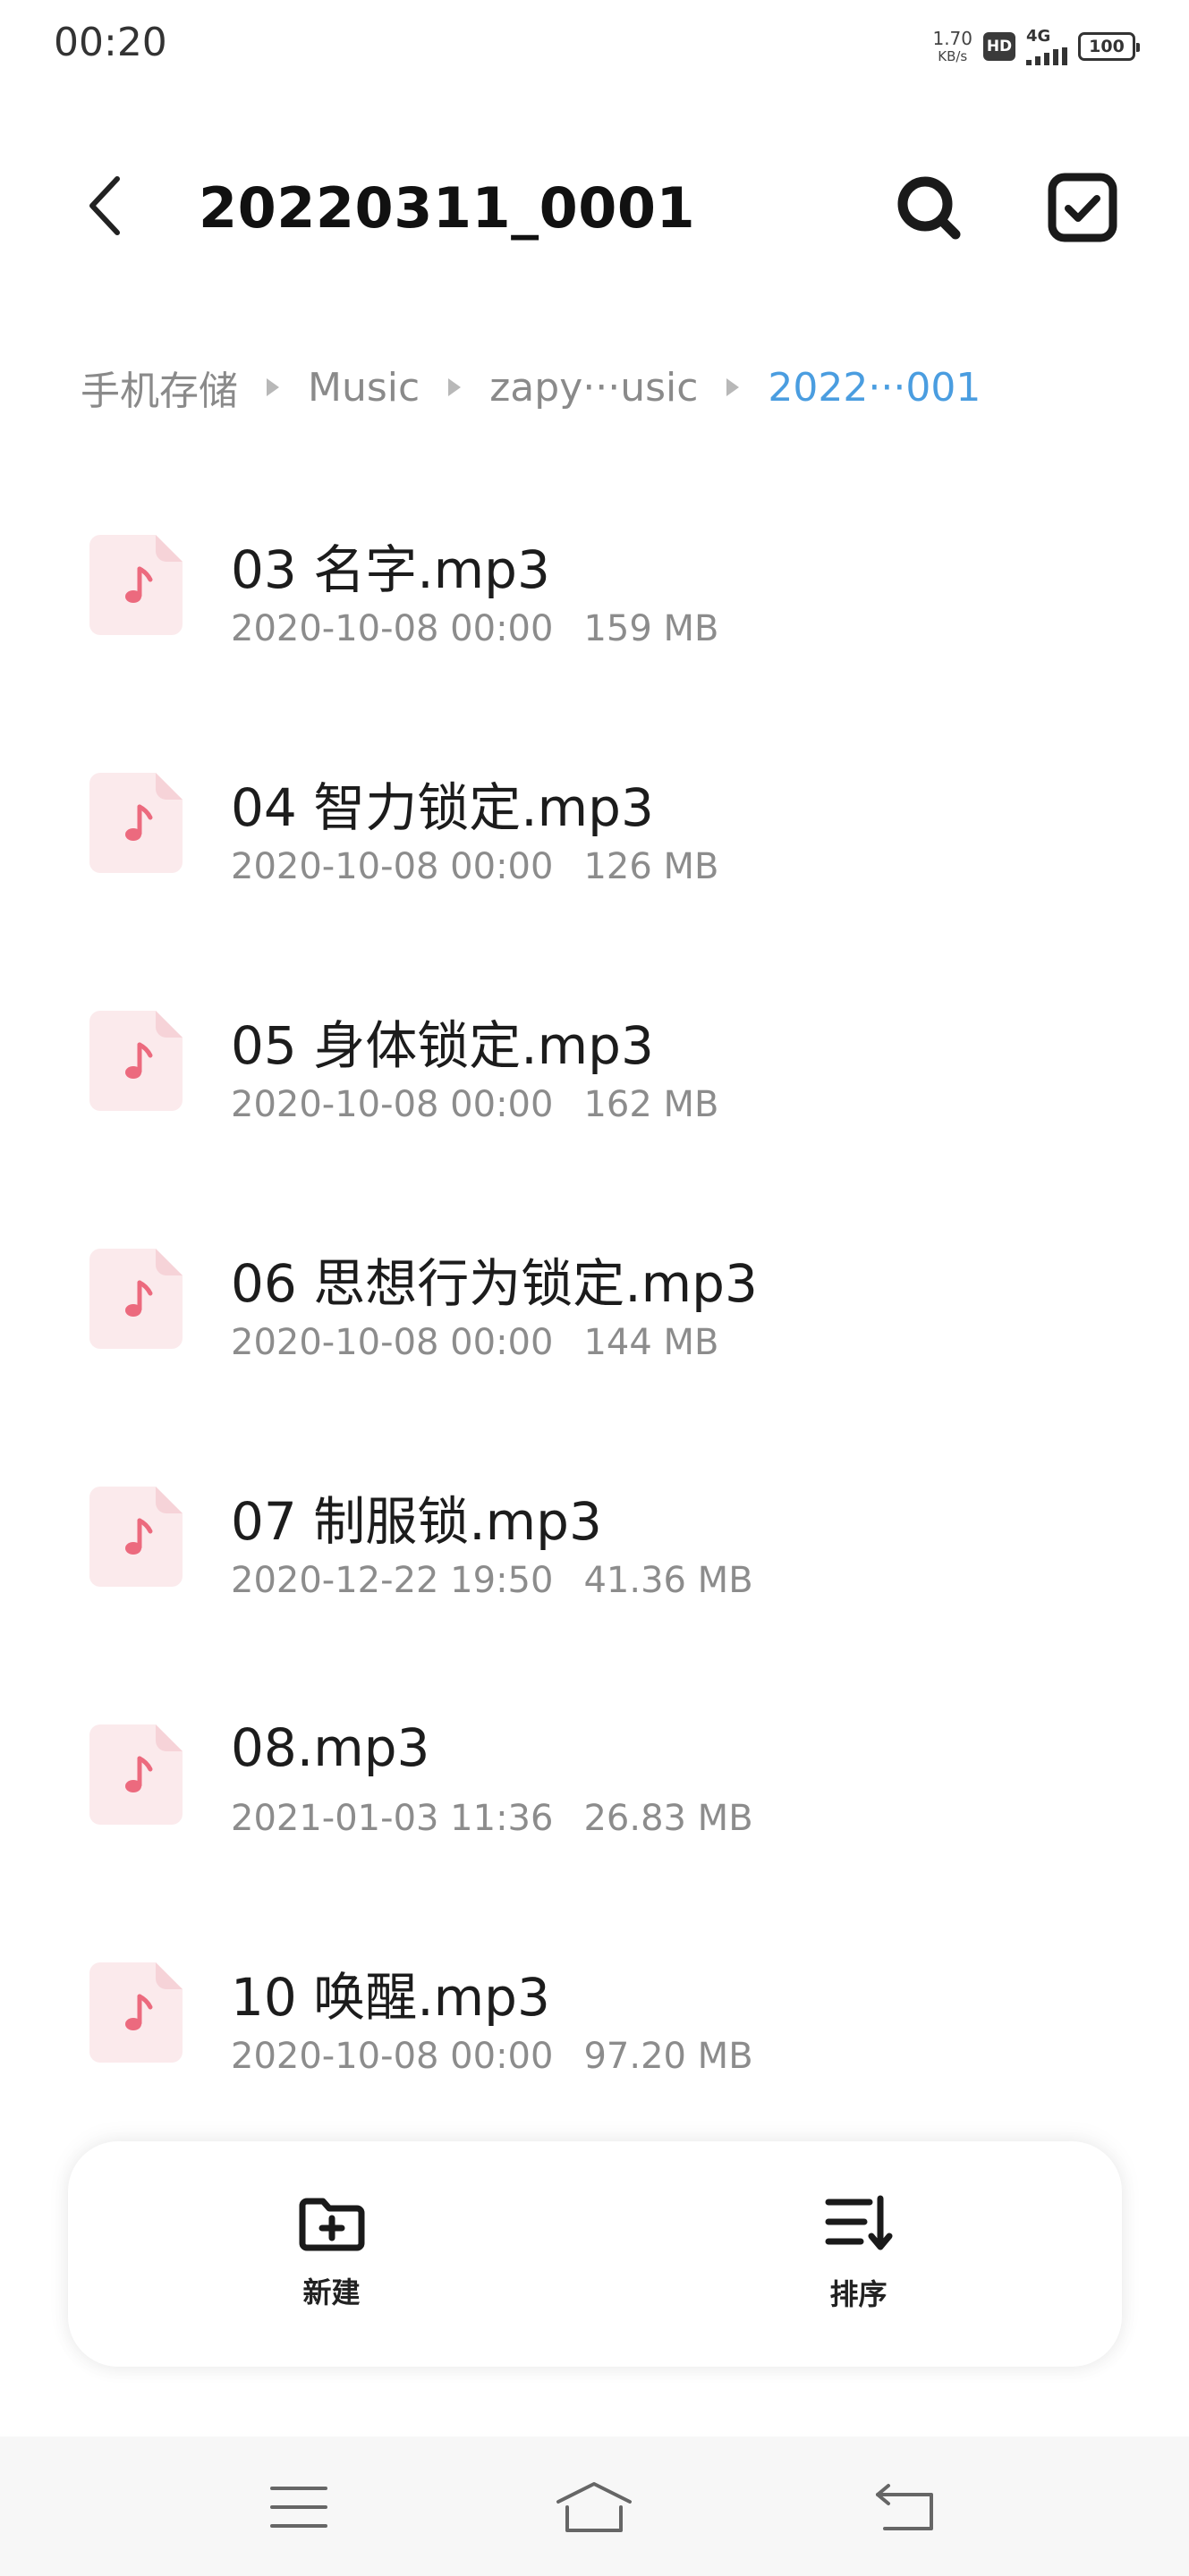  What do you see at coordinates (442, 1045) in the screenshot?
I see `file-name: 05 身体锁定.mp3` at bounding box center [442, 1045].